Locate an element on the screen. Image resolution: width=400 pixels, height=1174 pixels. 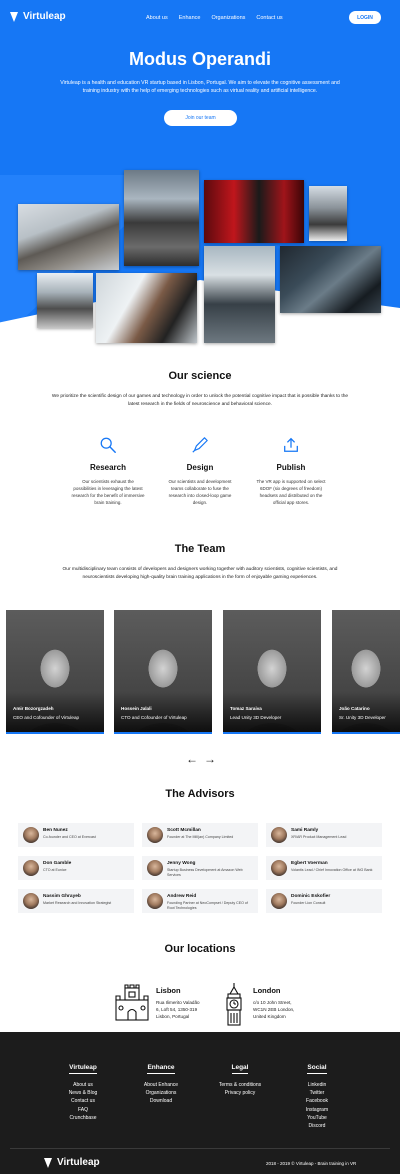
footer-link: About Enhance is located at coordinates (161, 1085).